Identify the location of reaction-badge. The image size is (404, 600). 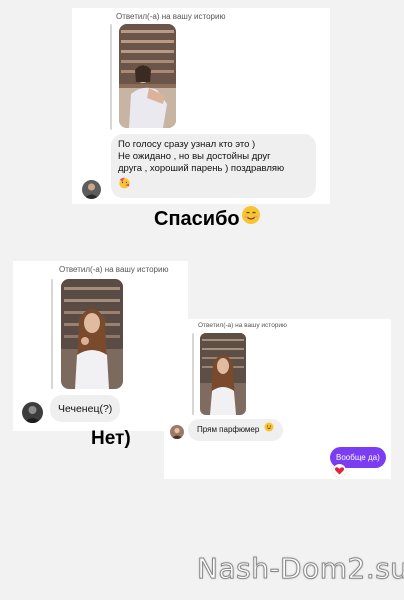
(339, 470).